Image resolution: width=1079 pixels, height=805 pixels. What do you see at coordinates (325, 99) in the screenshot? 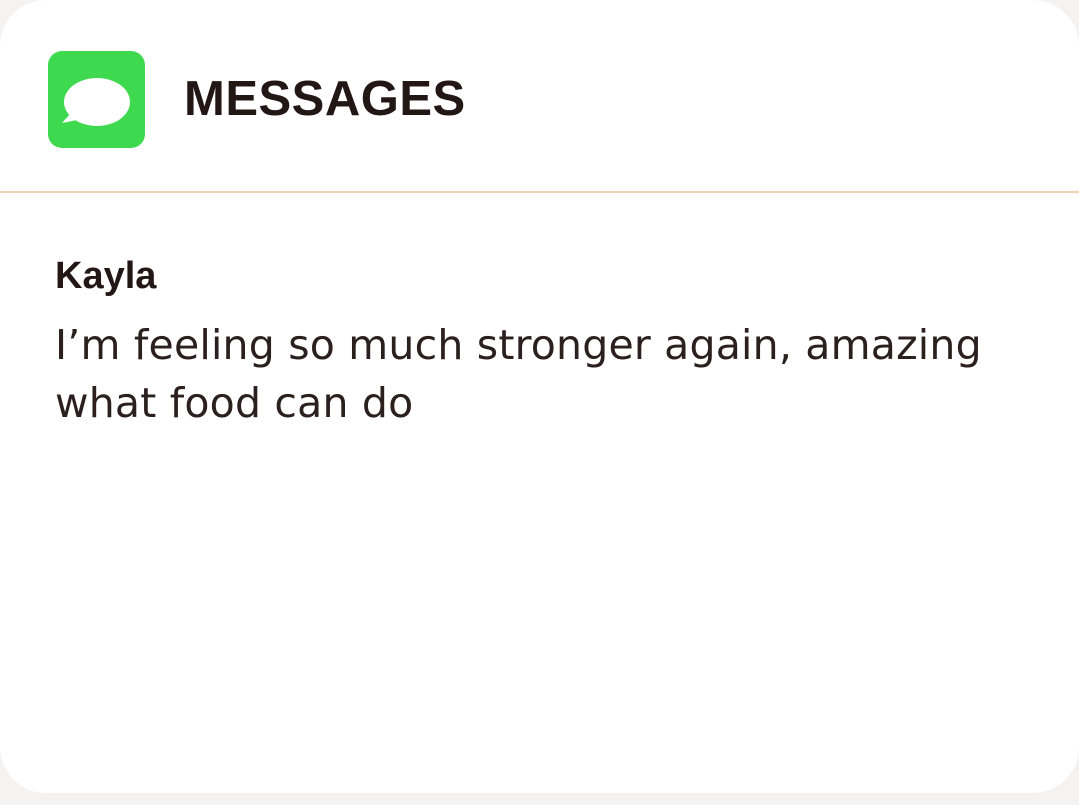
I see `app-title: MESSAGES` at bounding box center [325, 99].